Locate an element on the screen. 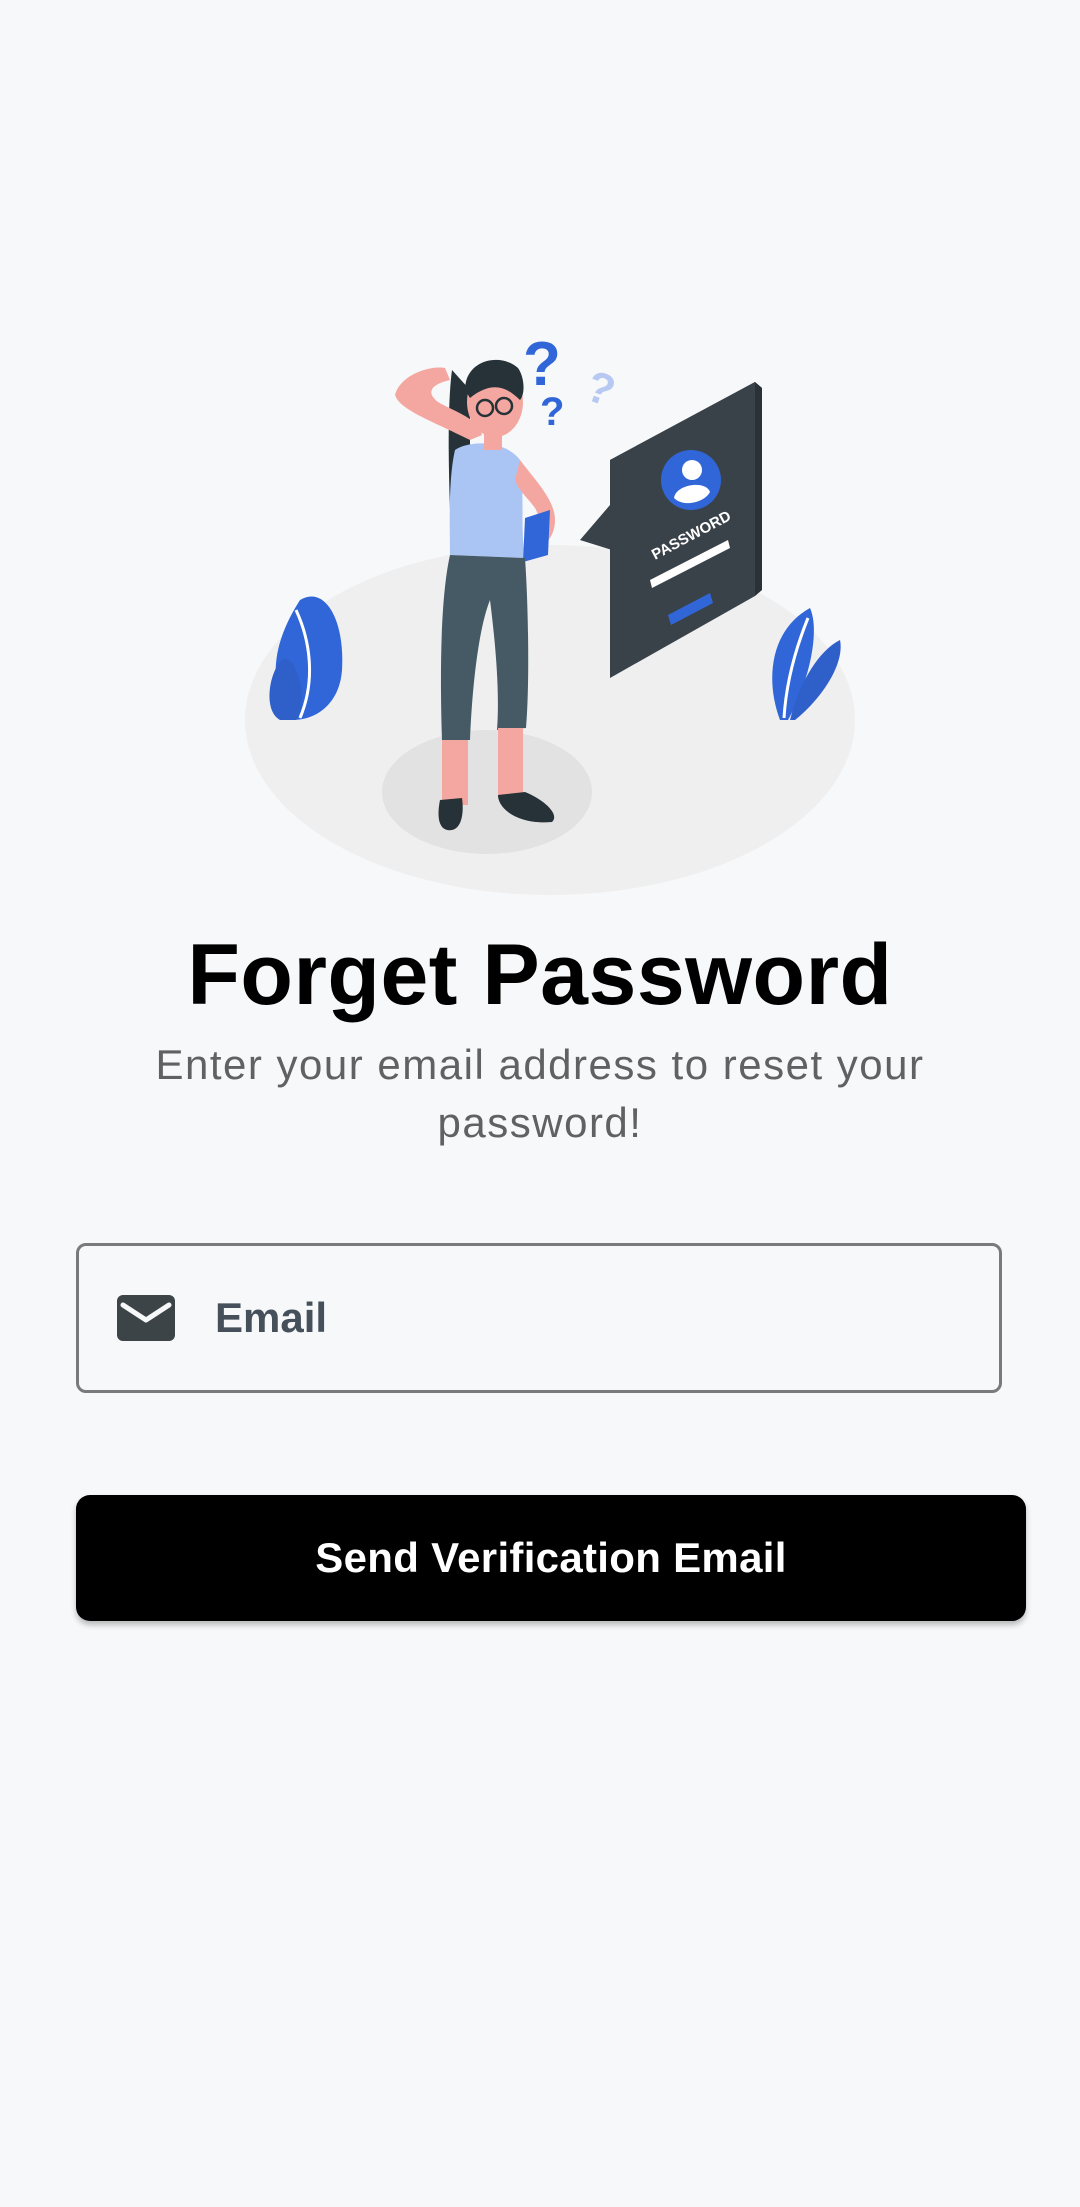 The height and width of the screenshot is (2207, 1080). email-field is located at coordinates (539, 1318).